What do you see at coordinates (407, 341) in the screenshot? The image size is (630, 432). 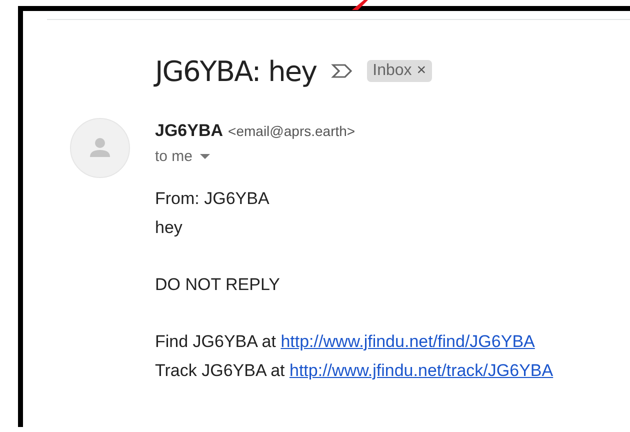 I see `link: http://www.jfindu.net/find/JG6YBA` at bounding box center [407, 341].